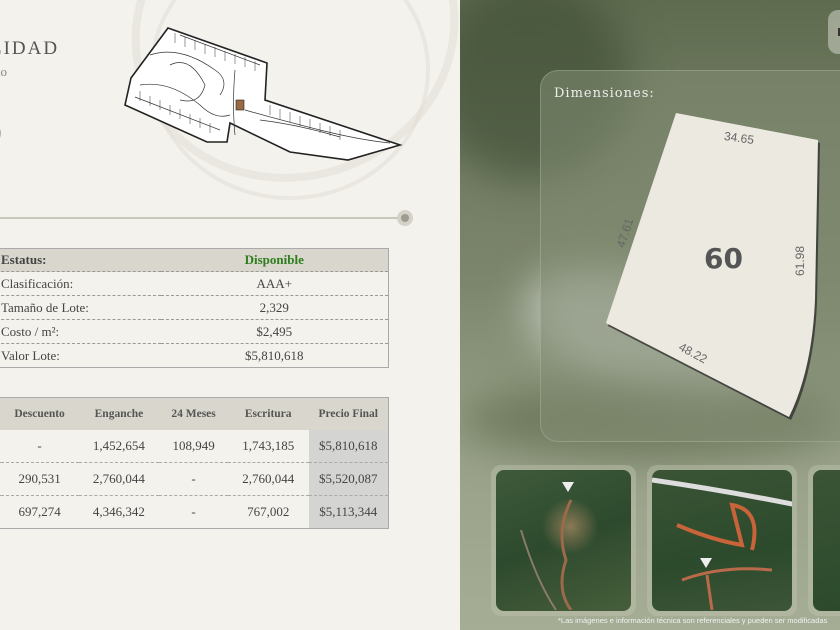 The width and height of the screenshot is (840, 630). I want to click on table-row: Valor Lote: $5,810,618, so click(194, 355).